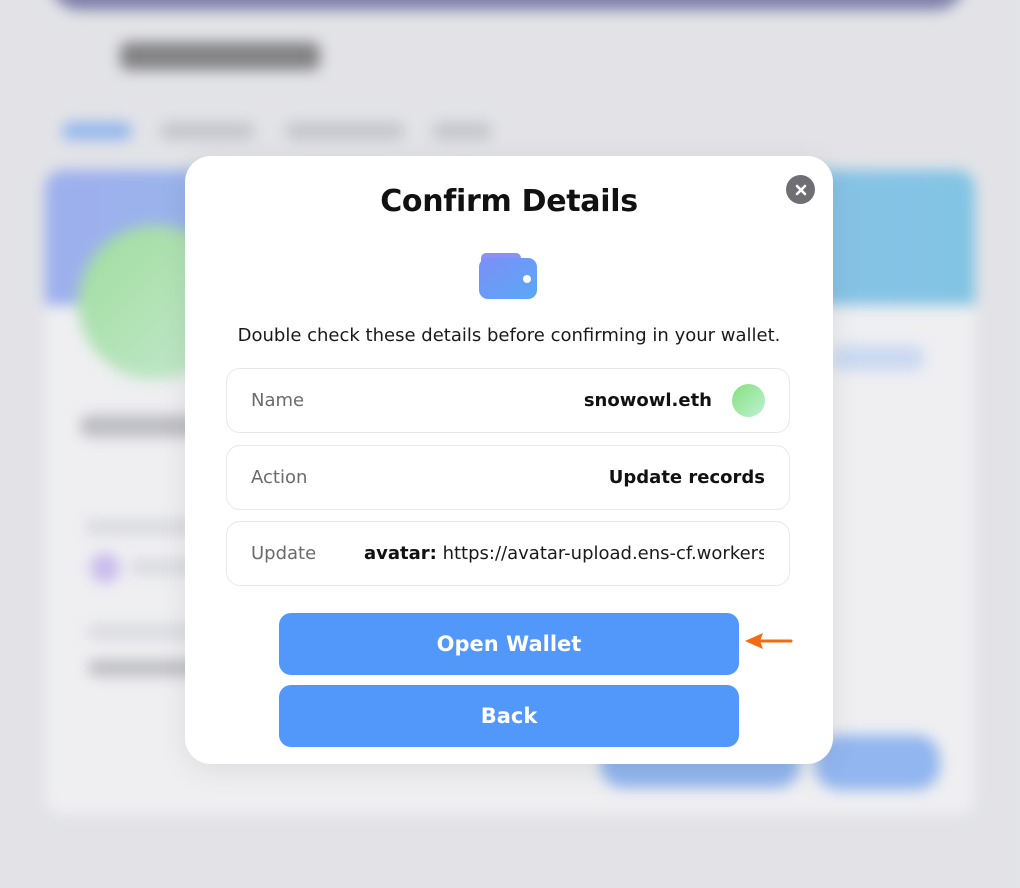 This screenshot has height=888, width=1020. Describe the element at coordinates (508, 477) in the screenshot. I see `detail-row-action: Action Update records` at that location.